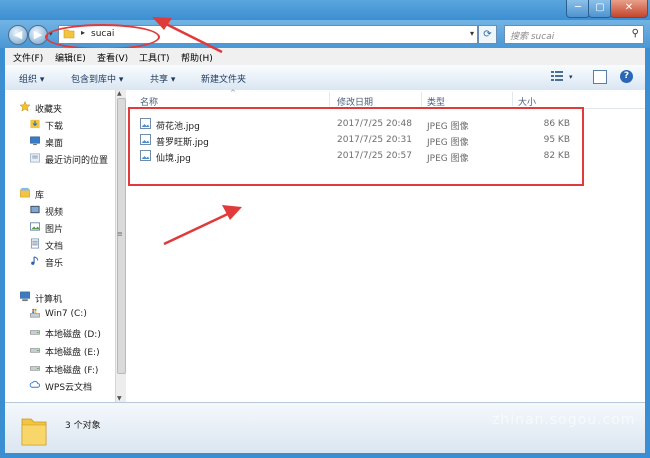  What do you see at coordinates (73, 335) in the screenshot?
I see `nav-drive-d-label: 本地磁盘 (D:)` at bounding box center [73, 335].